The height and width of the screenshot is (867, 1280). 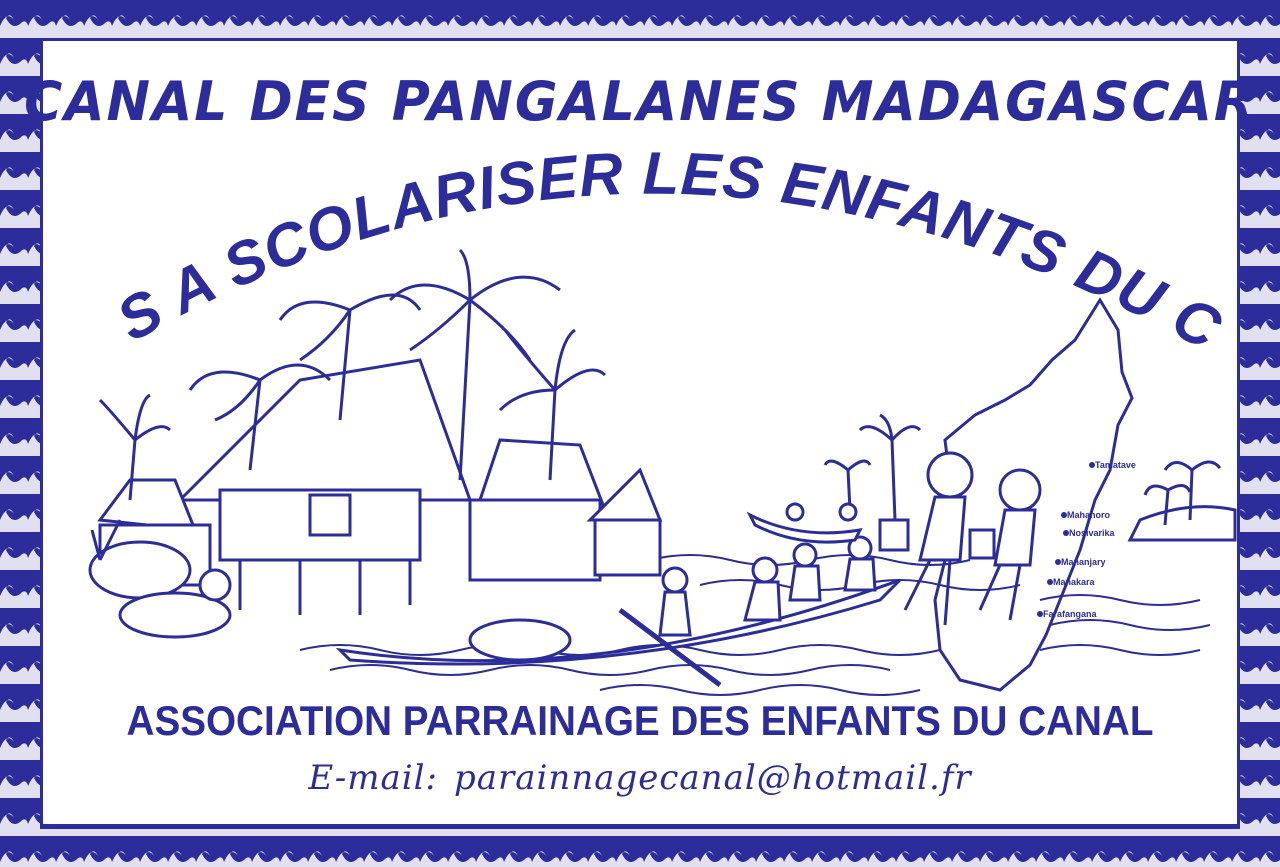 What do you see at coordinates (1092, 533) in the screenshot?
I see `town-nosivarika: Nosivarika` at bounding box center [1092, 533].